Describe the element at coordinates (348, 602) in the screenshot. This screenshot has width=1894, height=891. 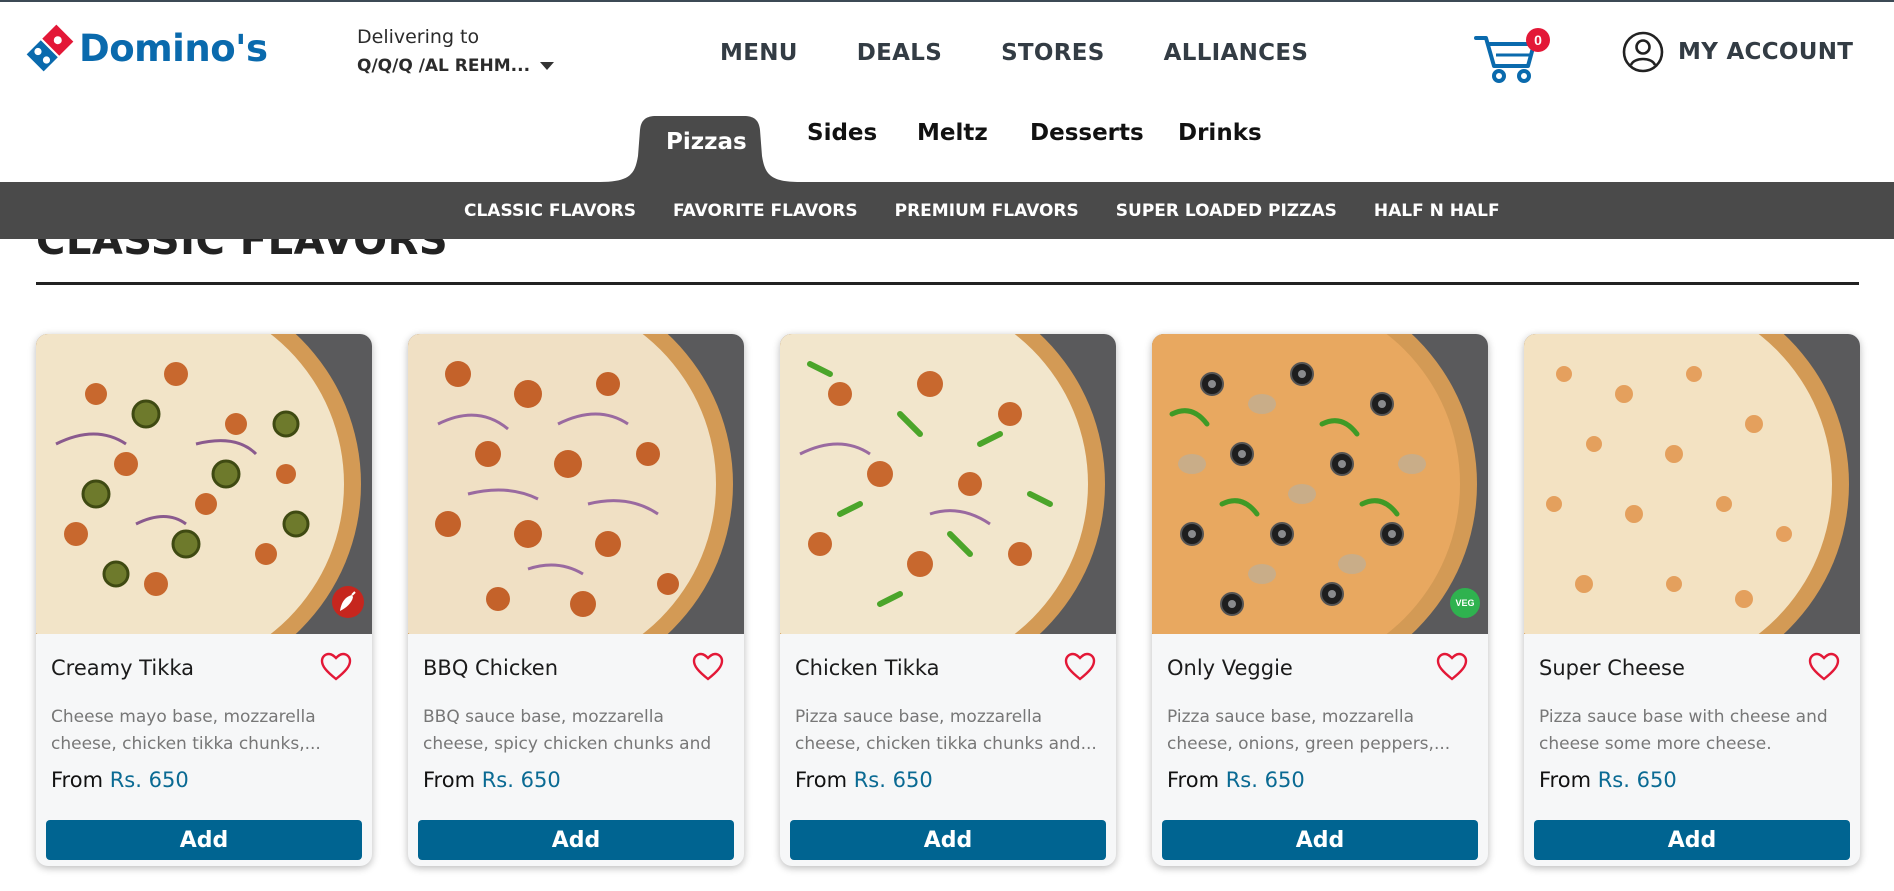
I see `spicy-badge-icon` at that location.